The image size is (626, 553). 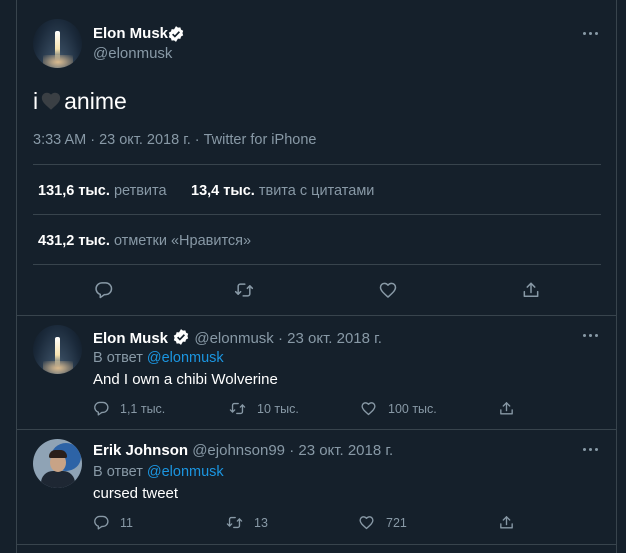 What do you see at coordinates (74, 241) in the screenshot?
I see `likes-count: 431,2 тыс.` at bounding box center [74, 241].